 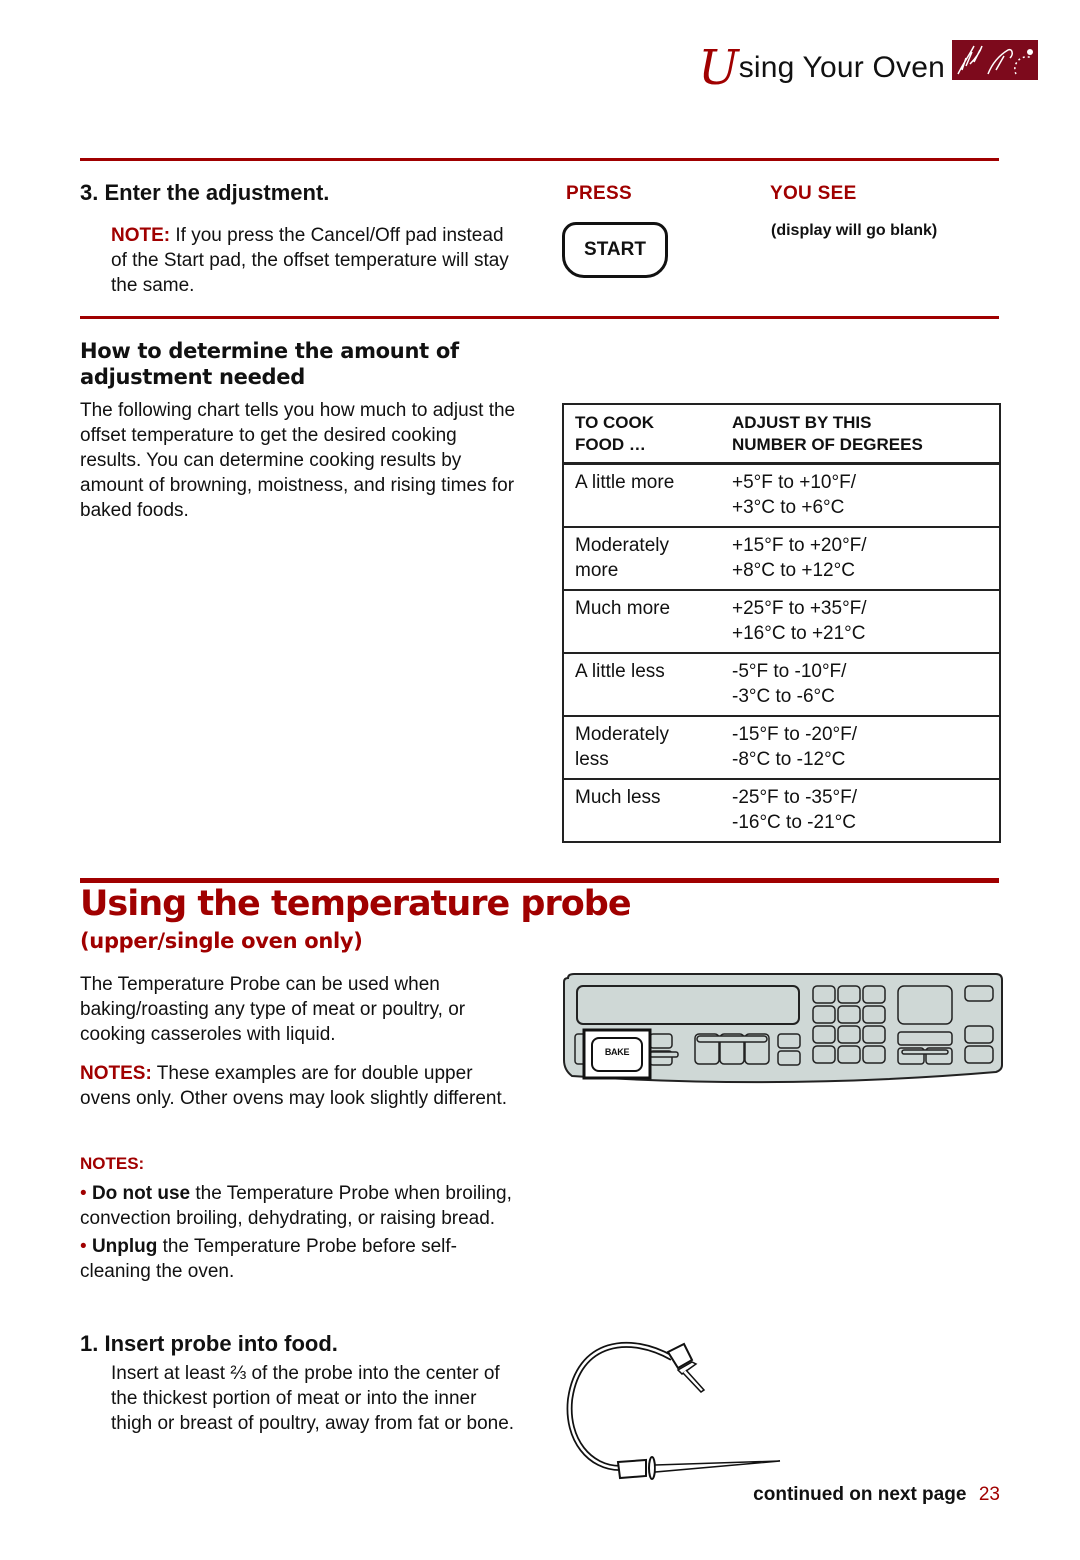 I want to click on step-3-title: 3. Enter the adjustment., so click(x=205, y=192).